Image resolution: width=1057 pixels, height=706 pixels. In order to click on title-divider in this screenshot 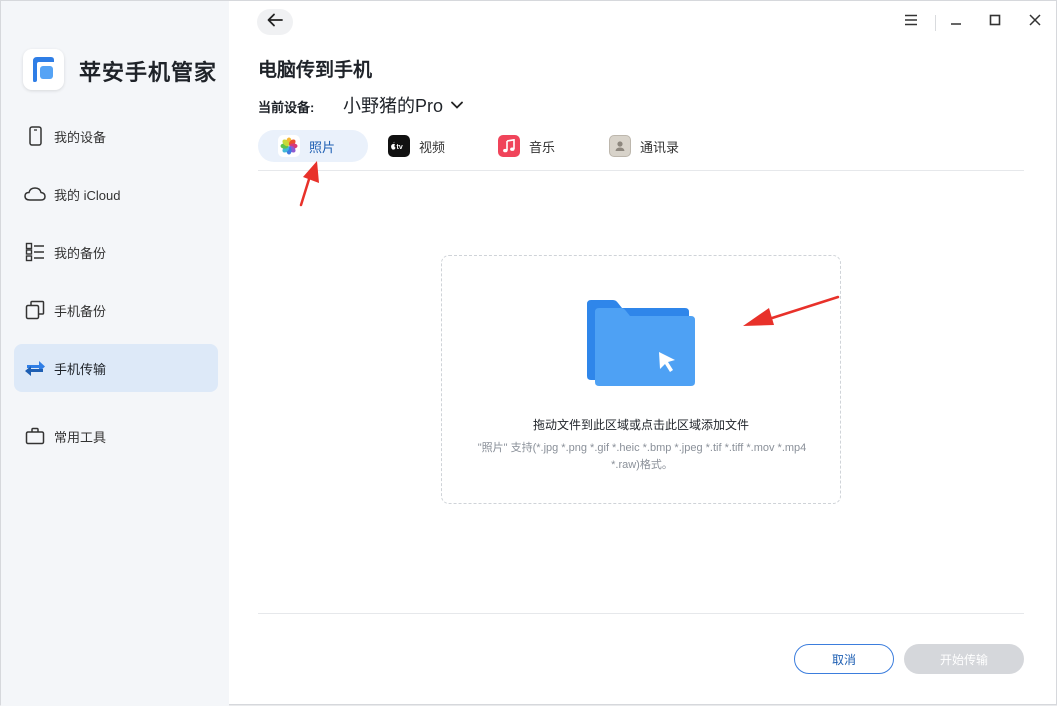, I will do `click(935, 23)`.